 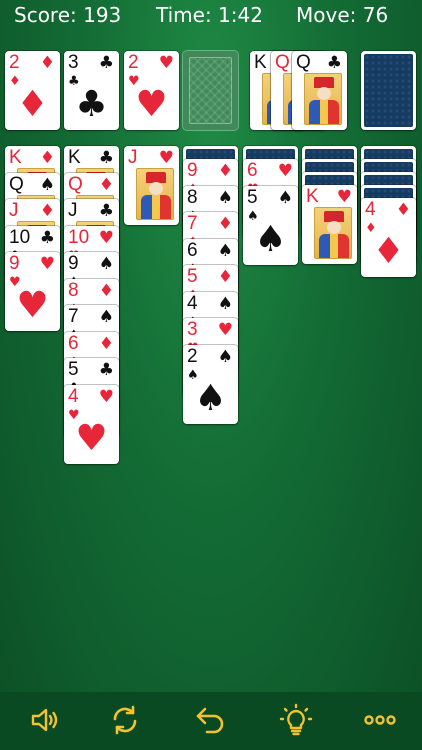 I want to click on playing-card: K ♥, so click(x=329, y=224).